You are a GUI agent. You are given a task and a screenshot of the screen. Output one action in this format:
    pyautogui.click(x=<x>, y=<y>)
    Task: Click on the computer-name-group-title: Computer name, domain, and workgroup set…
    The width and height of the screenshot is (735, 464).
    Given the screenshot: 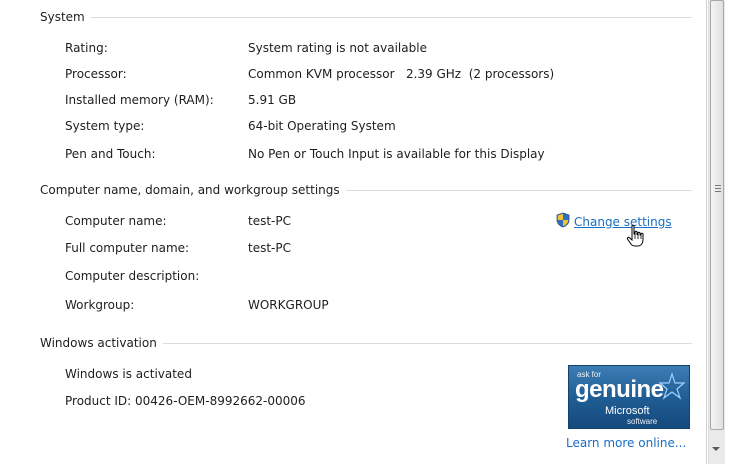 What is the action you would take?
    pyautogui.click(x=190, y=190)
    